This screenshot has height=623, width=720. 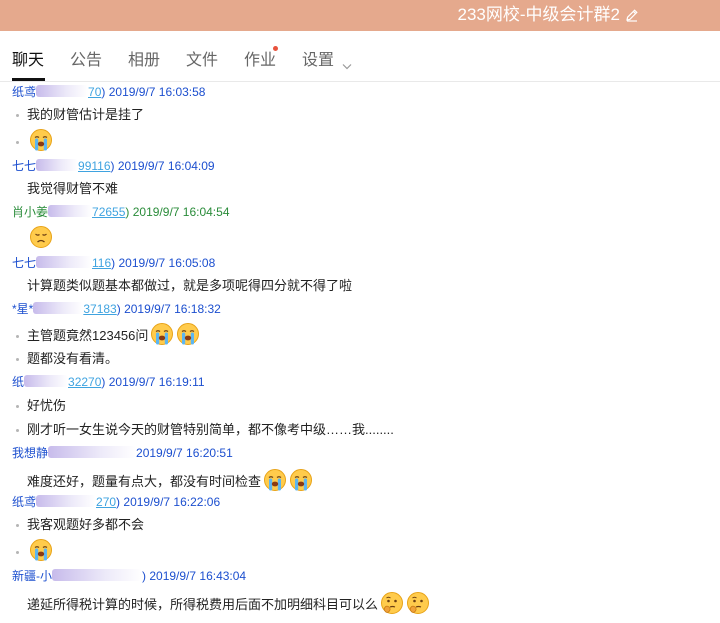 What do you see at coordinates (108, 212) in the screenshot?
I see `sender-id: 72655` at bounding box center [108, 212].